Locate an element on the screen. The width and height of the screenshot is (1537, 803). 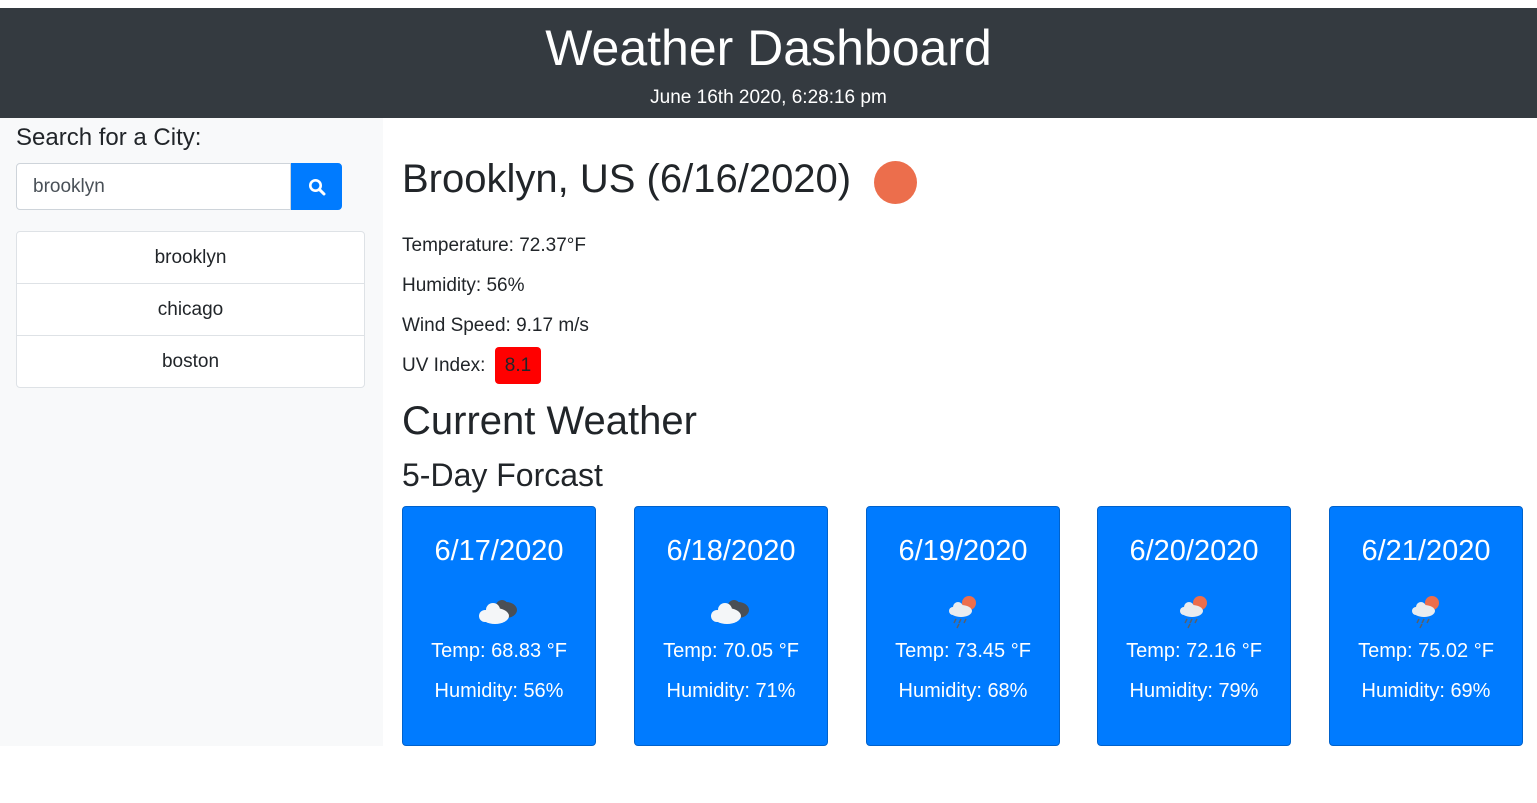
forecast-date: 6/21/2020 is located at coordinates (1426, 551).